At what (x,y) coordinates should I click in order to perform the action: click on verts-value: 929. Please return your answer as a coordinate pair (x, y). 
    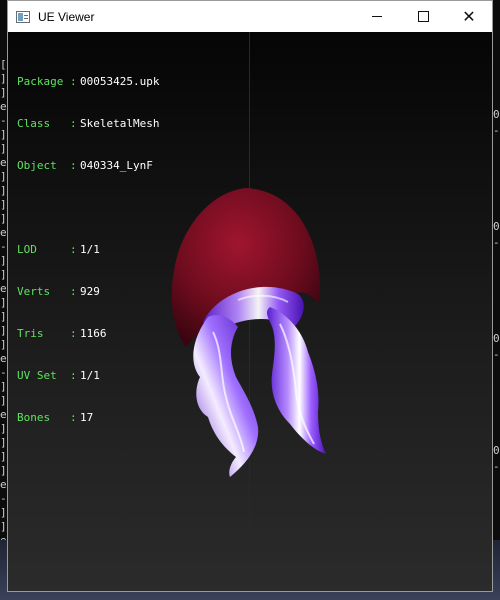
    Looking at the image, I should click on (90, 291).